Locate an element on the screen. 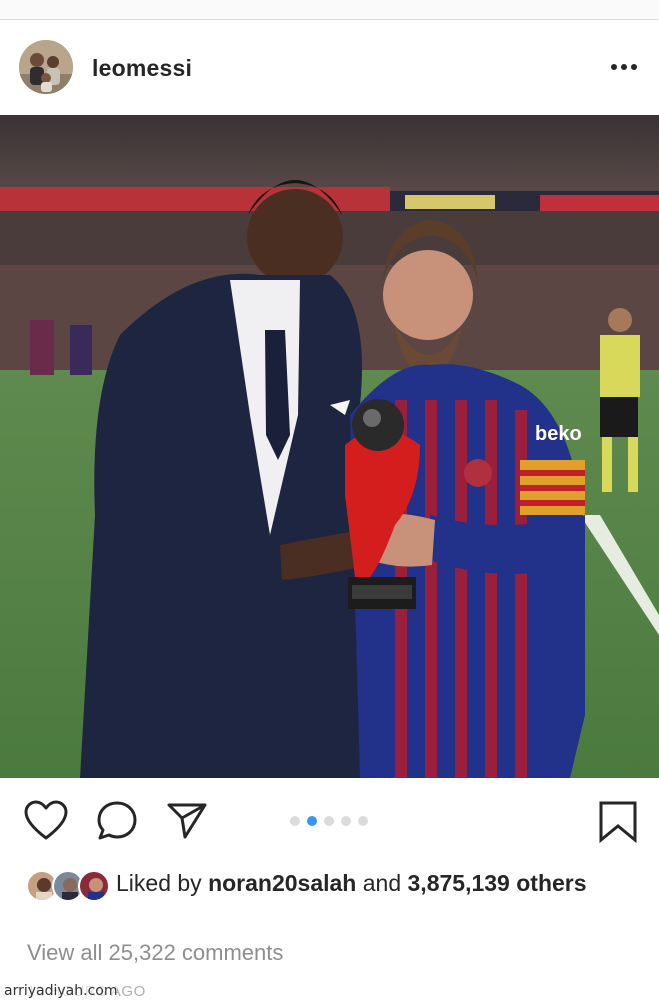 This screenshot has height=1000, width=659. post-header: leomessi is located at coordinates (329, 68).